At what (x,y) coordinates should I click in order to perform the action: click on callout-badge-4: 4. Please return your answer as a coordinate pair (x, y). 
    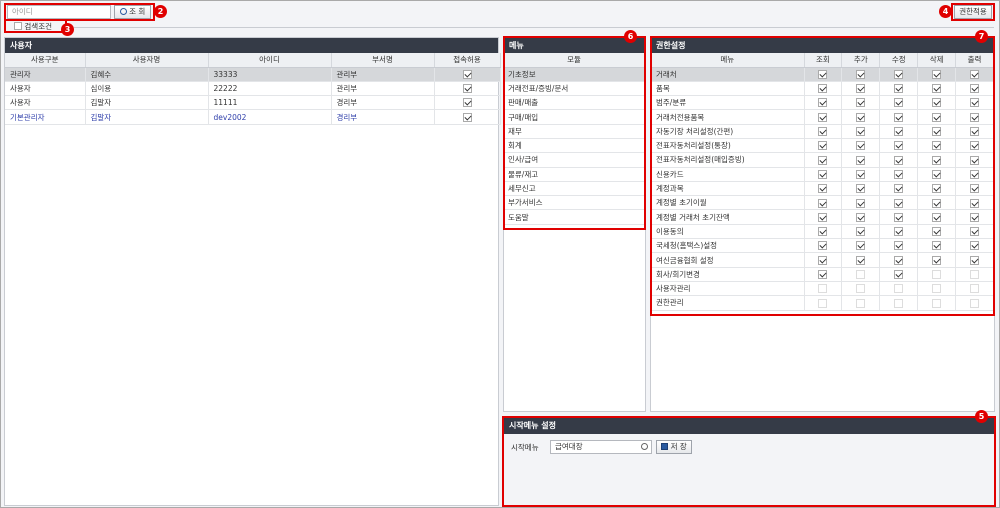
    Looking at the image, I should click on (945, 11).